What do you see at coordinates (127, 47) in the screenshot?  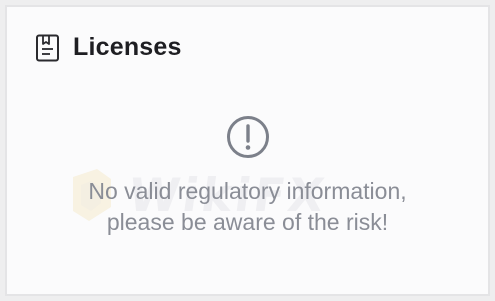 I see `section-title: Licenses` at bounding box center [127, 47].